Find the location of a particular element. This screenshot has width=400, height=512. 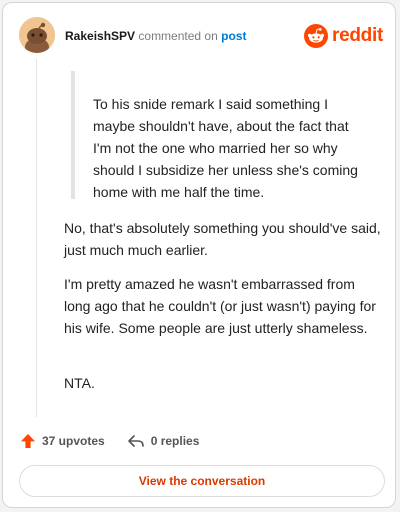

thread-line is located at coordinates (36, 238).